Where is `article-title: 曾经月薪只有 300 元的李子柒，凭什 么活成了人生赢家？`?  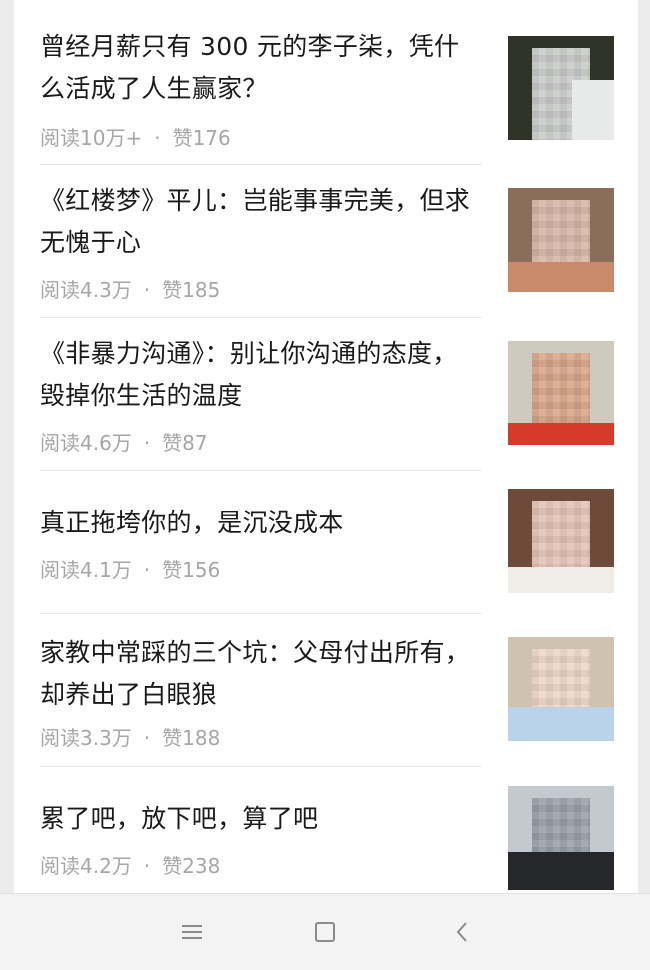 article-title: 曾经月薪只有 300 元的李子柒，凭什 么活成了人生赢家？ is located at coordinates (265, 68).